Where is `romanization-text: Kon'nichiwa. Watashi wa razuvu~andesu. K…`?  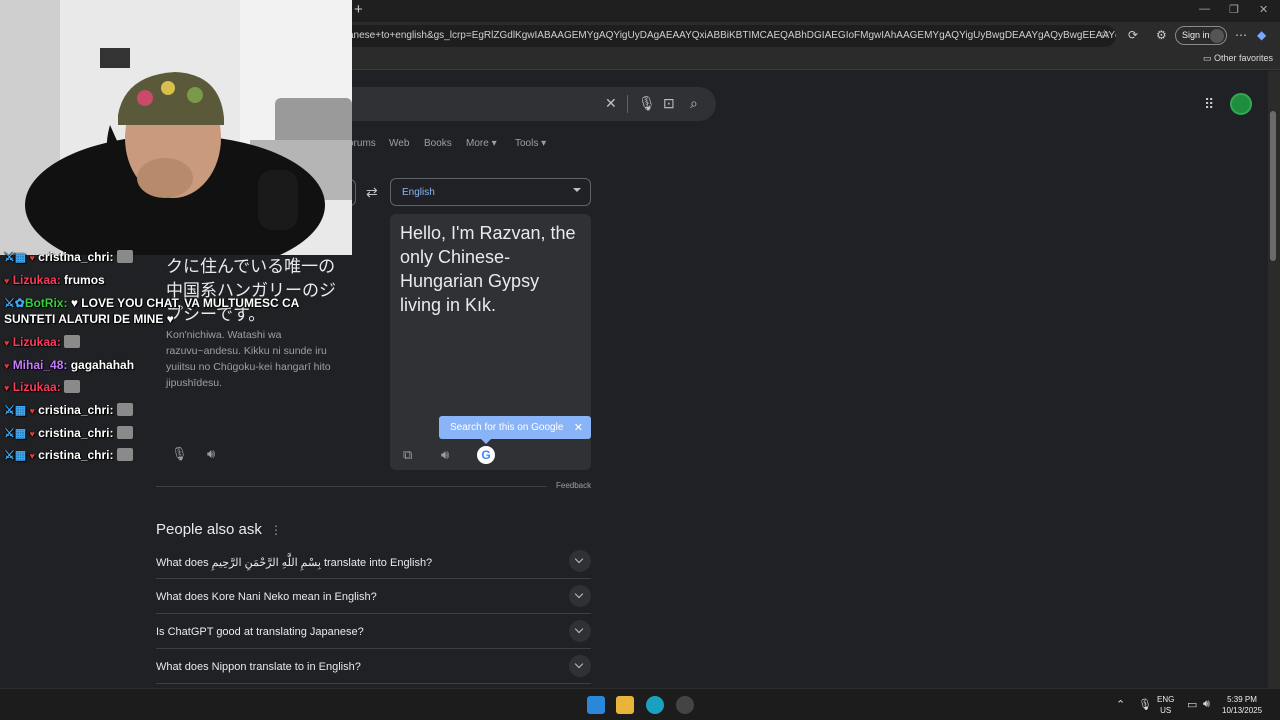 romanization-text: Kon'nichiwa. Watashi wa razuvu~andesu. K… is located at coordinates (248, 359).